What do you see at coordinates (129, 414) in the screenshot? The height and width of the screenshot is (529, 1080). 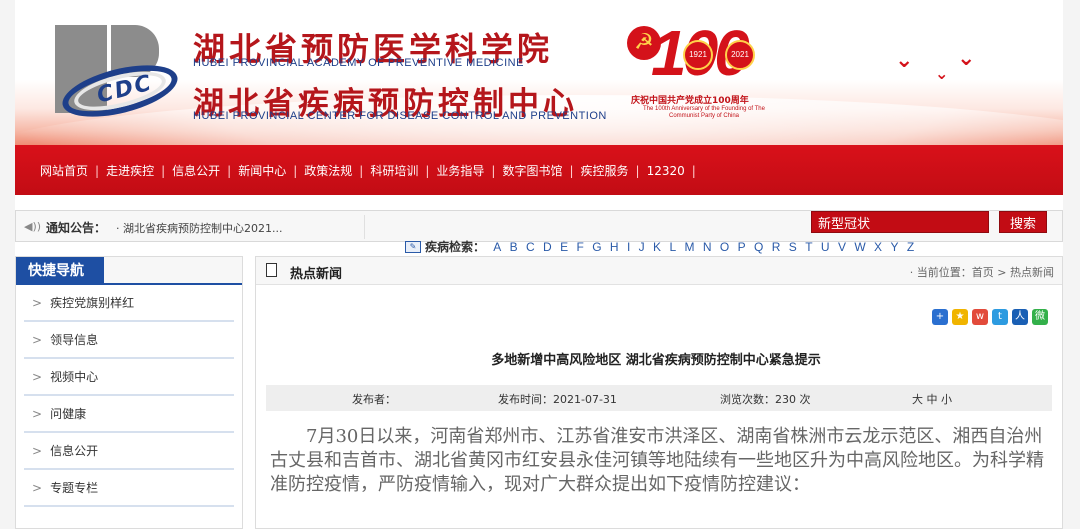 I see `sidebar-item: > 问健康` at bounding box center [129, 414].